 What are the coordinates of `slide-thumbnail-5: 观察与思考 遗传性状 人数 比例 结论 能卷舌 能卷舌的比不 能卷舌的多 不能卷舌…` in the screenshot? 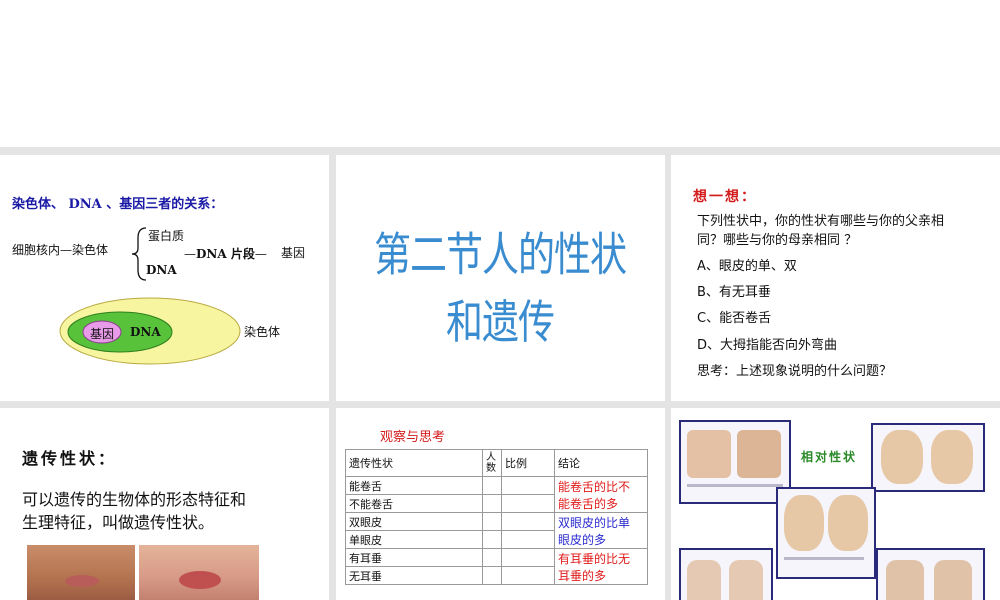 It's located at (500, 504).